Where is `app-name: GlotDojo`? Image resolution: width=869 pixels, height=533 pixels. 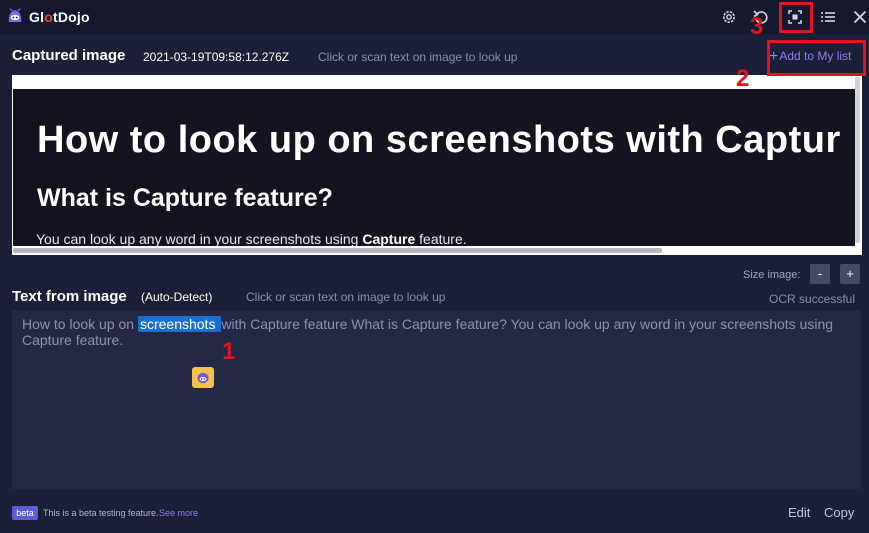
app-name: GlotDojo is located at coordinates (59, 17).